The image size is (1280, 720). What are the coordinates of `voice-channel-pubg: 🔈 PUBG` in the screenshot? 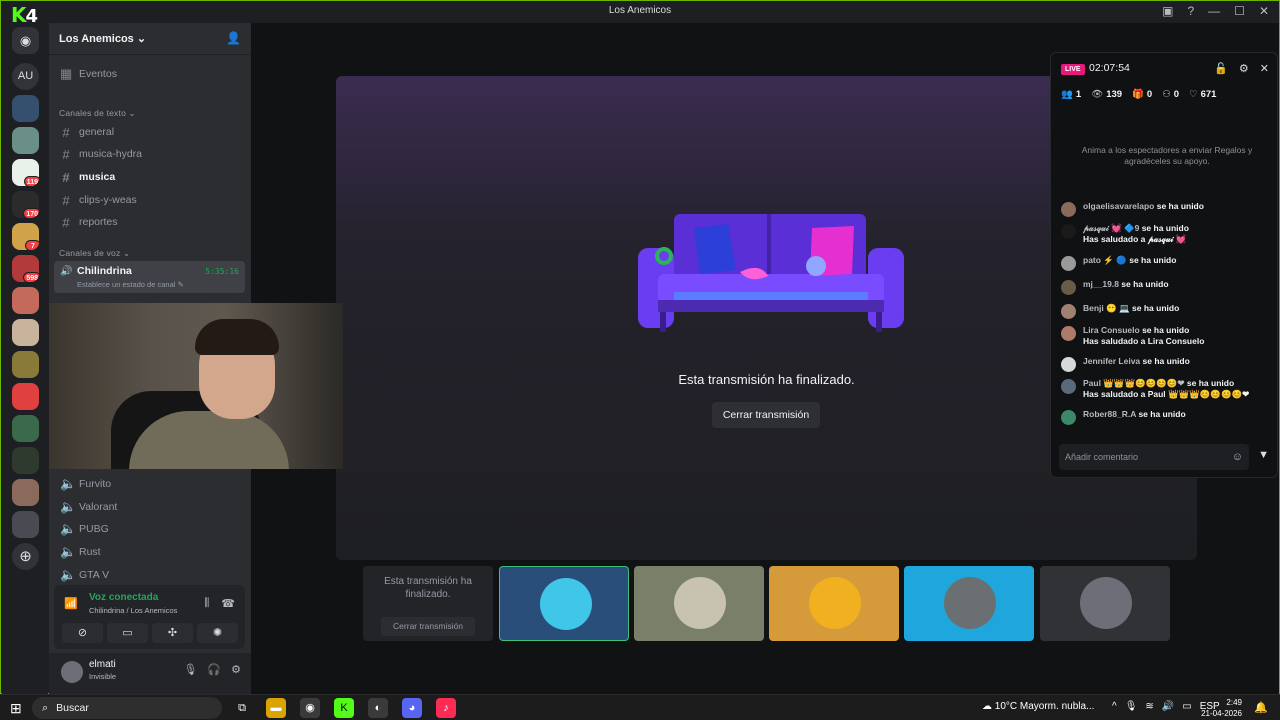 It's located at (149, 529).